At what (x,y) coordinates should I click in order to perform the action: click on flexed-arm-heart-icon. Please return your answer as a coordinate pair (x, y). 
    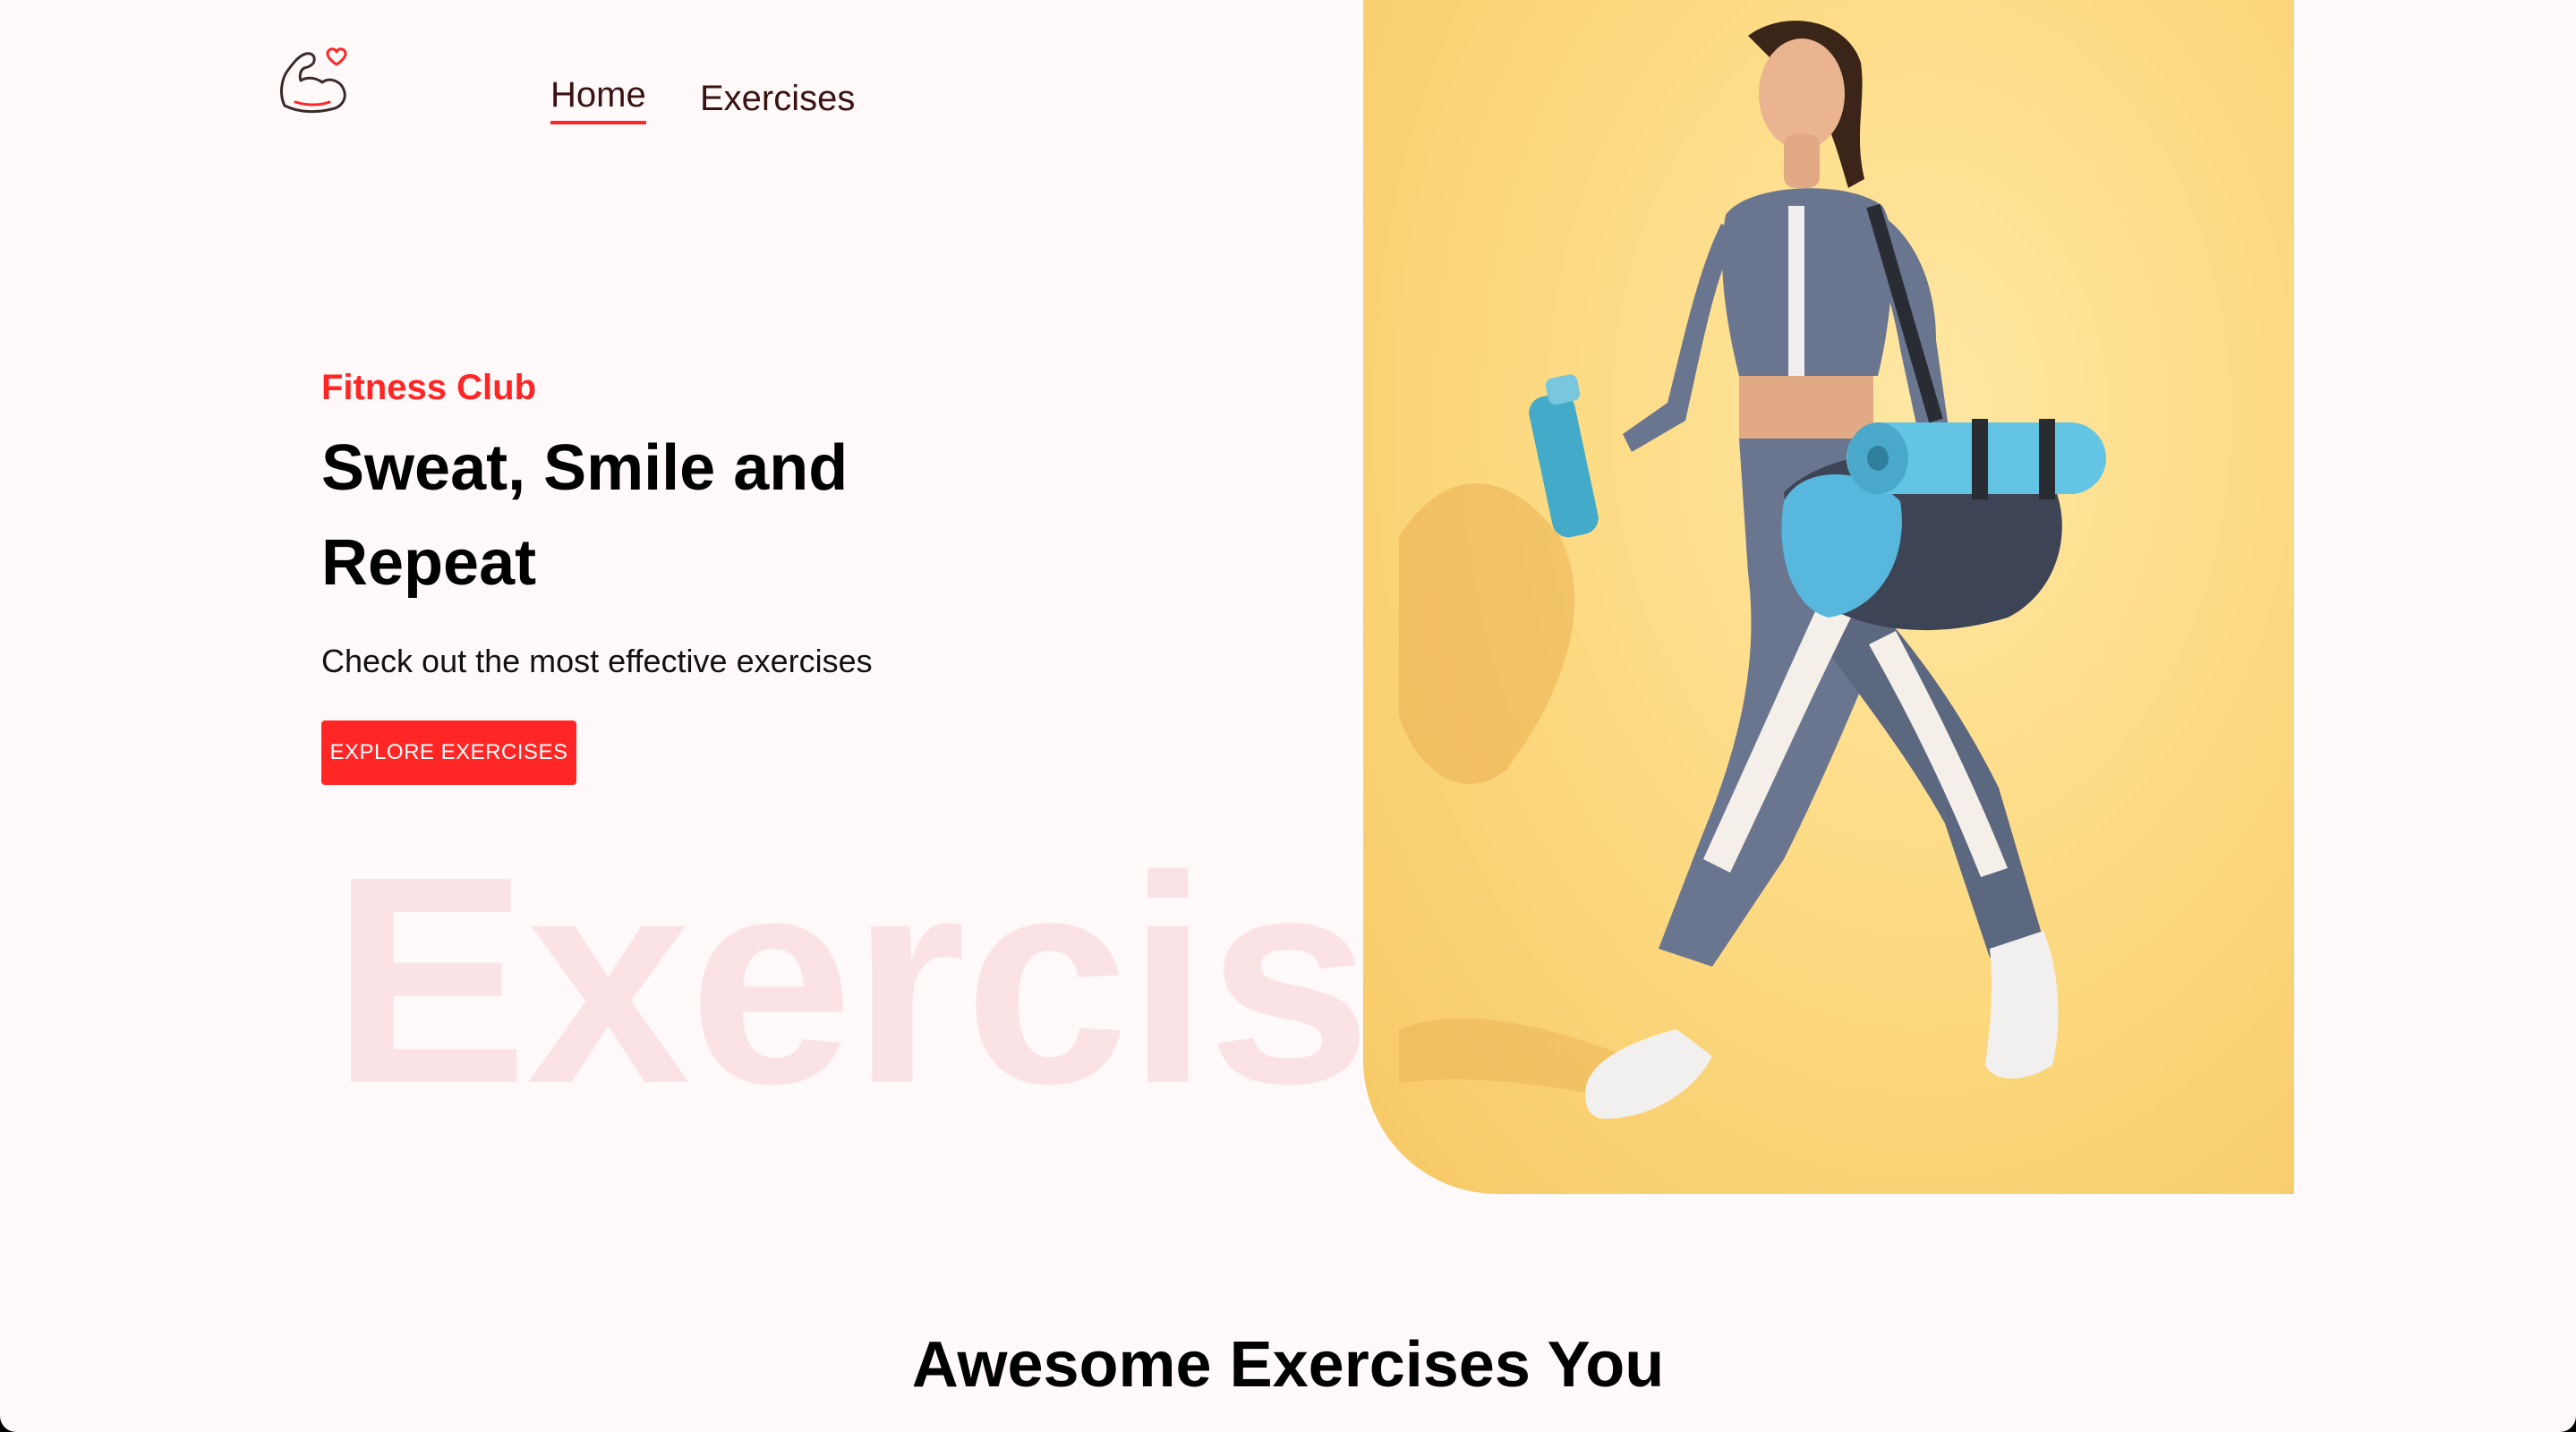
    Looking at the image, I should click on (313, 80).